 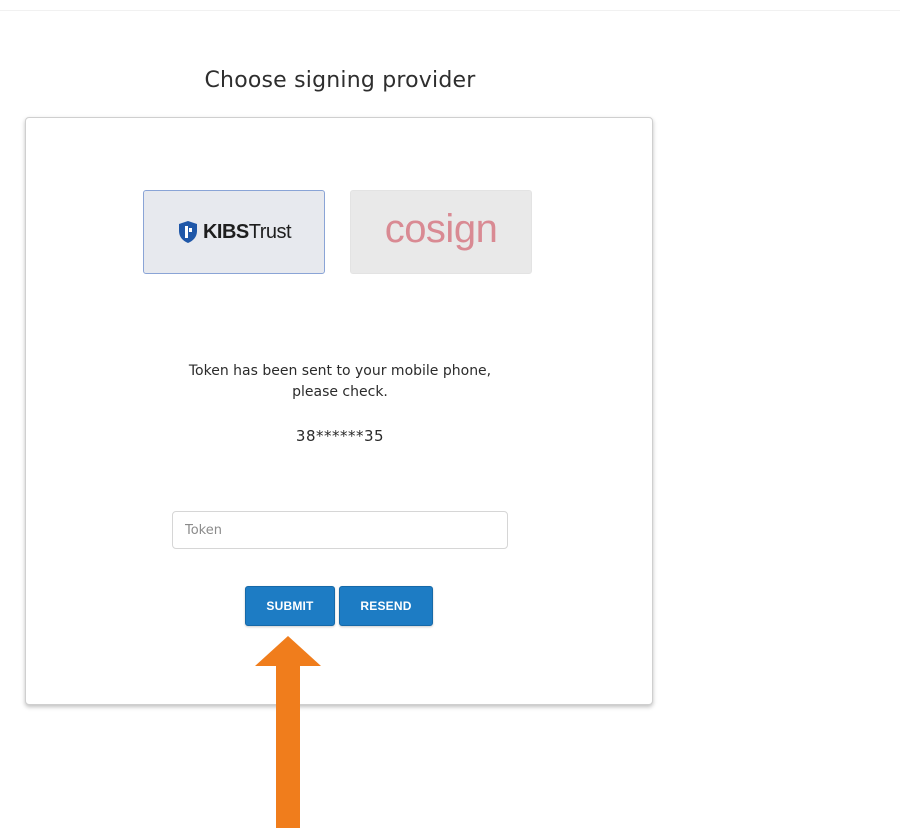 I want to click on kibs-logo-bold-text: KIBS, so click(x=225, y=231).